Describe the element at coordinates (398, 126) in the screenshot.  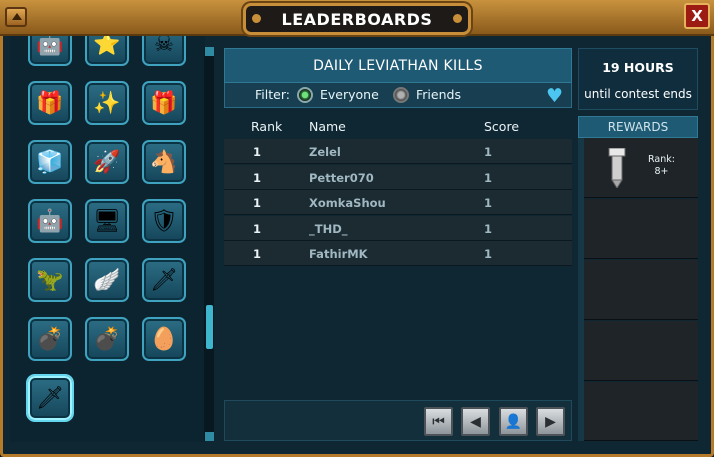
I see `table-header: Rank Name Score` at that location.